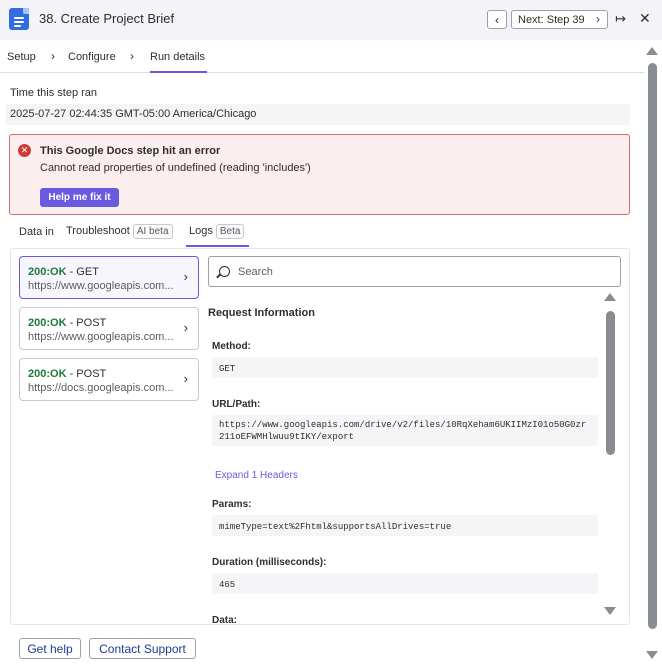  Describe the element at coordinates (98, 231) in the screenshot. I see `tab-troubleshoot-label: Troubleshoot` at that location.